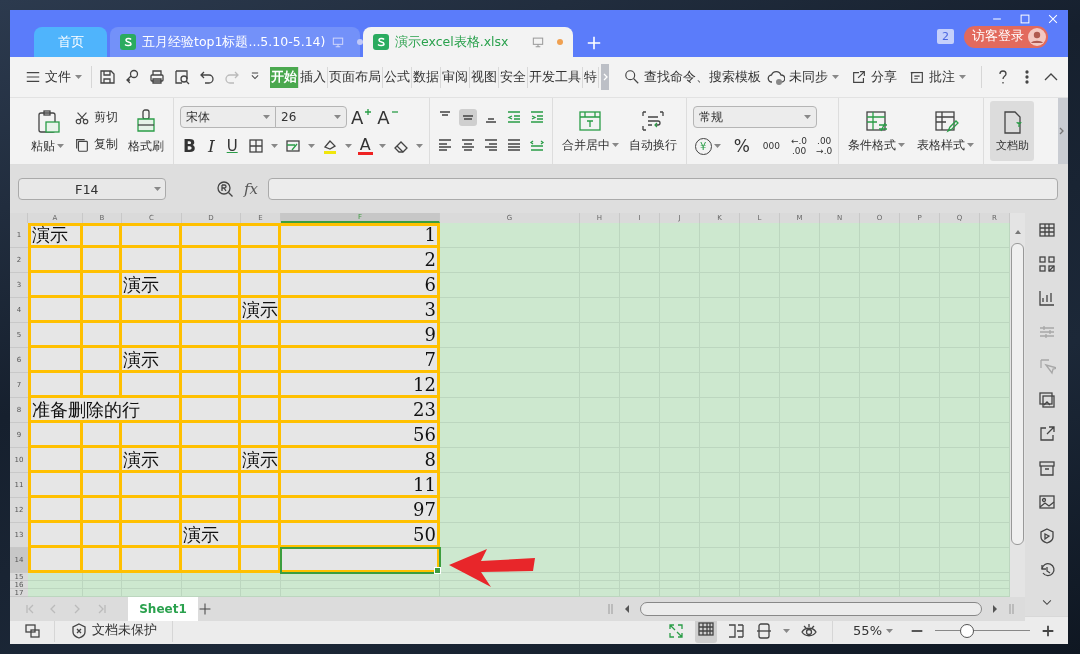 This screenshot has width=1080, height=654. What do you see at coordinates (211, 146) in the screenshot?
I see `italic-button: I` at bounding box center [211, 146].